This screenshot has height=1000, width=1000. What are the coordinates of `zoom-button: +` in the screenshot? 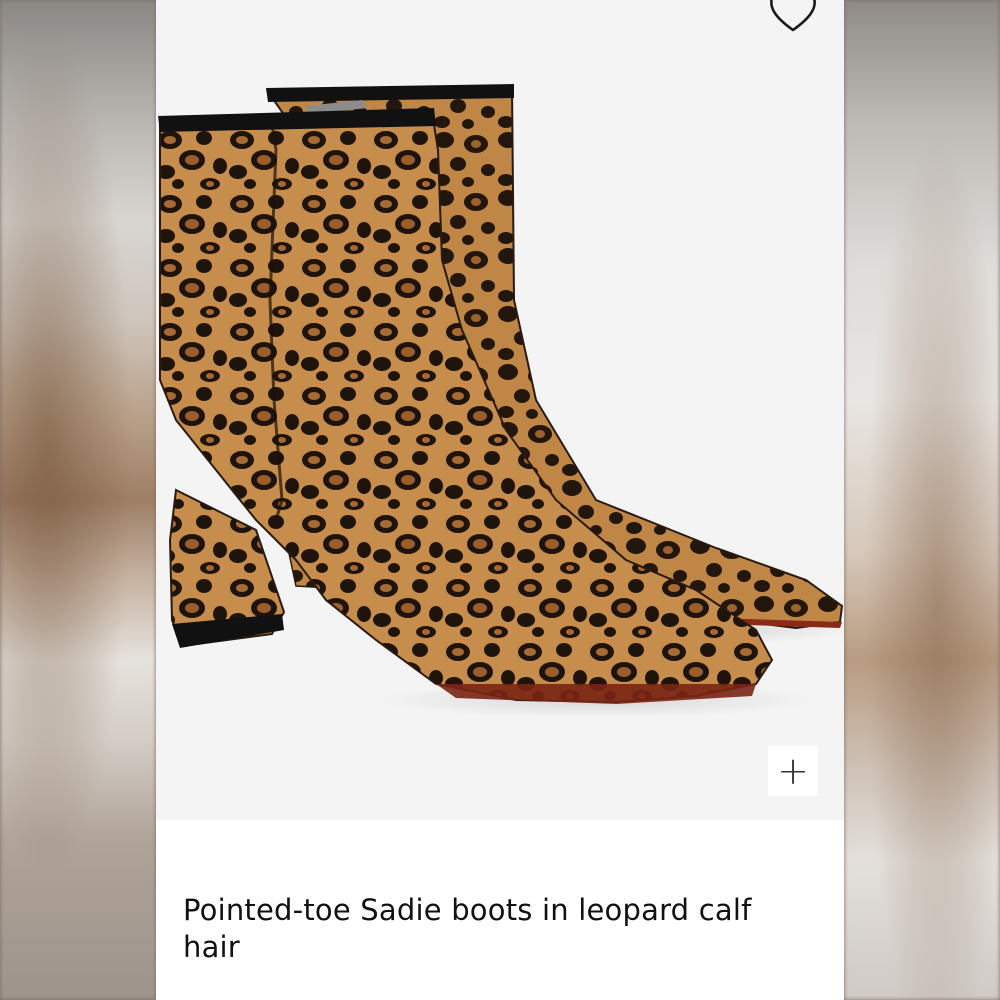 It's located at (793, 771).